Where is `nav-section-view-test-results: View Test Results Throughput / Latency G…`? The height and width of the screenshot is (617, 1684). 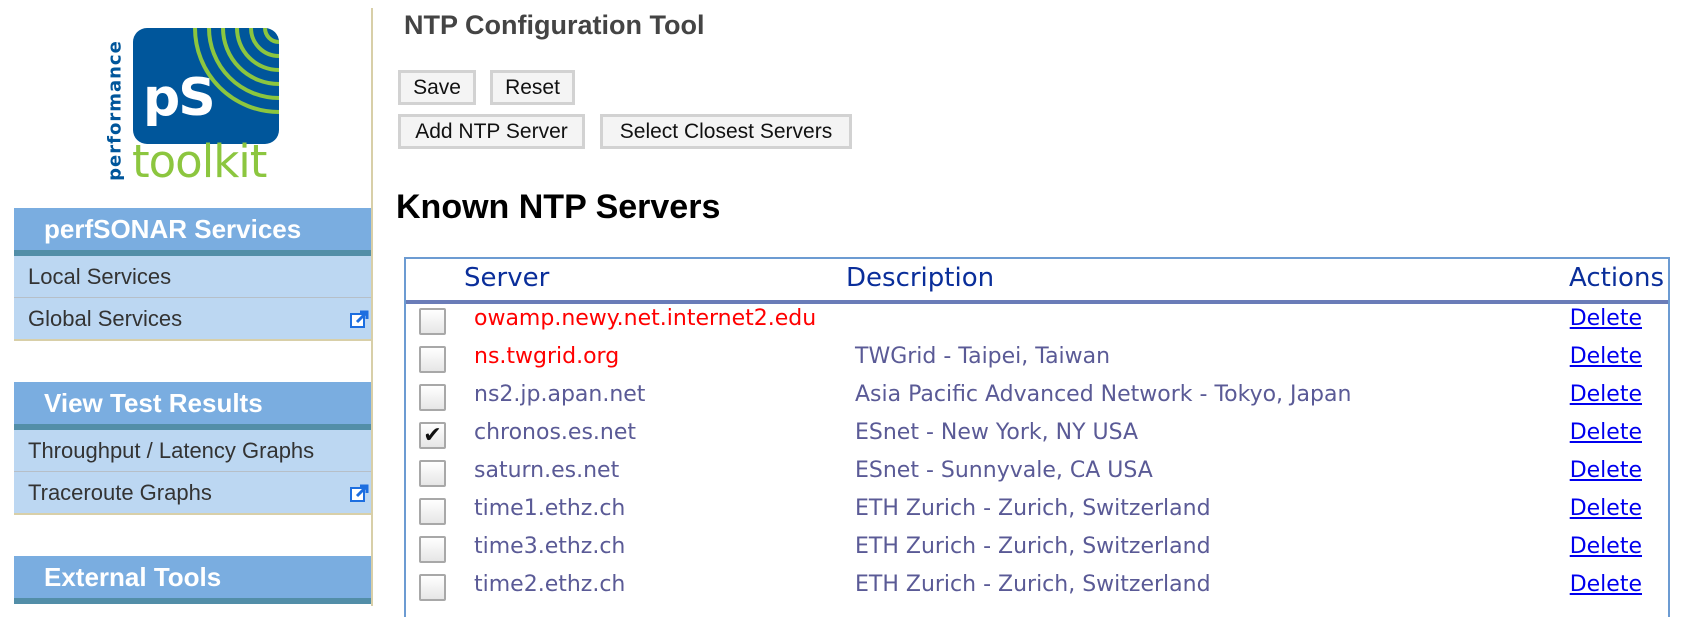
nav-section-view-test-results: View Test Results Throughput / Latency G… is located at coordinates (193, 448).